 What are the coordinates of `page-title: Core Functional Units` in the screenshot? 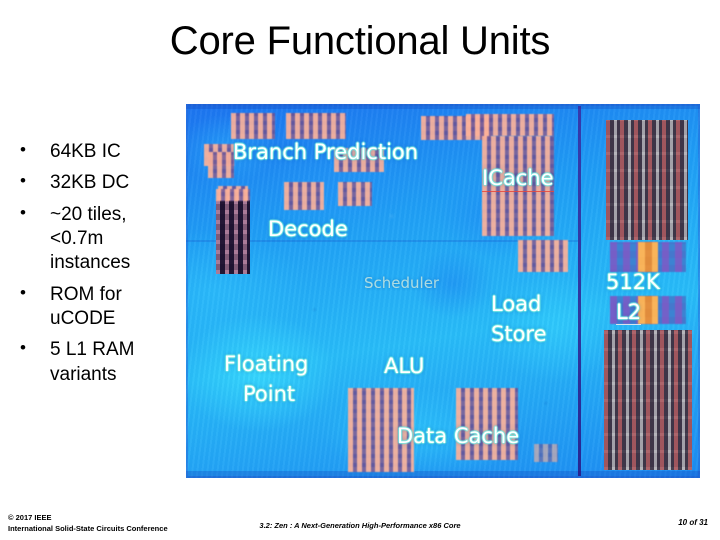 It's located at (360, 41).